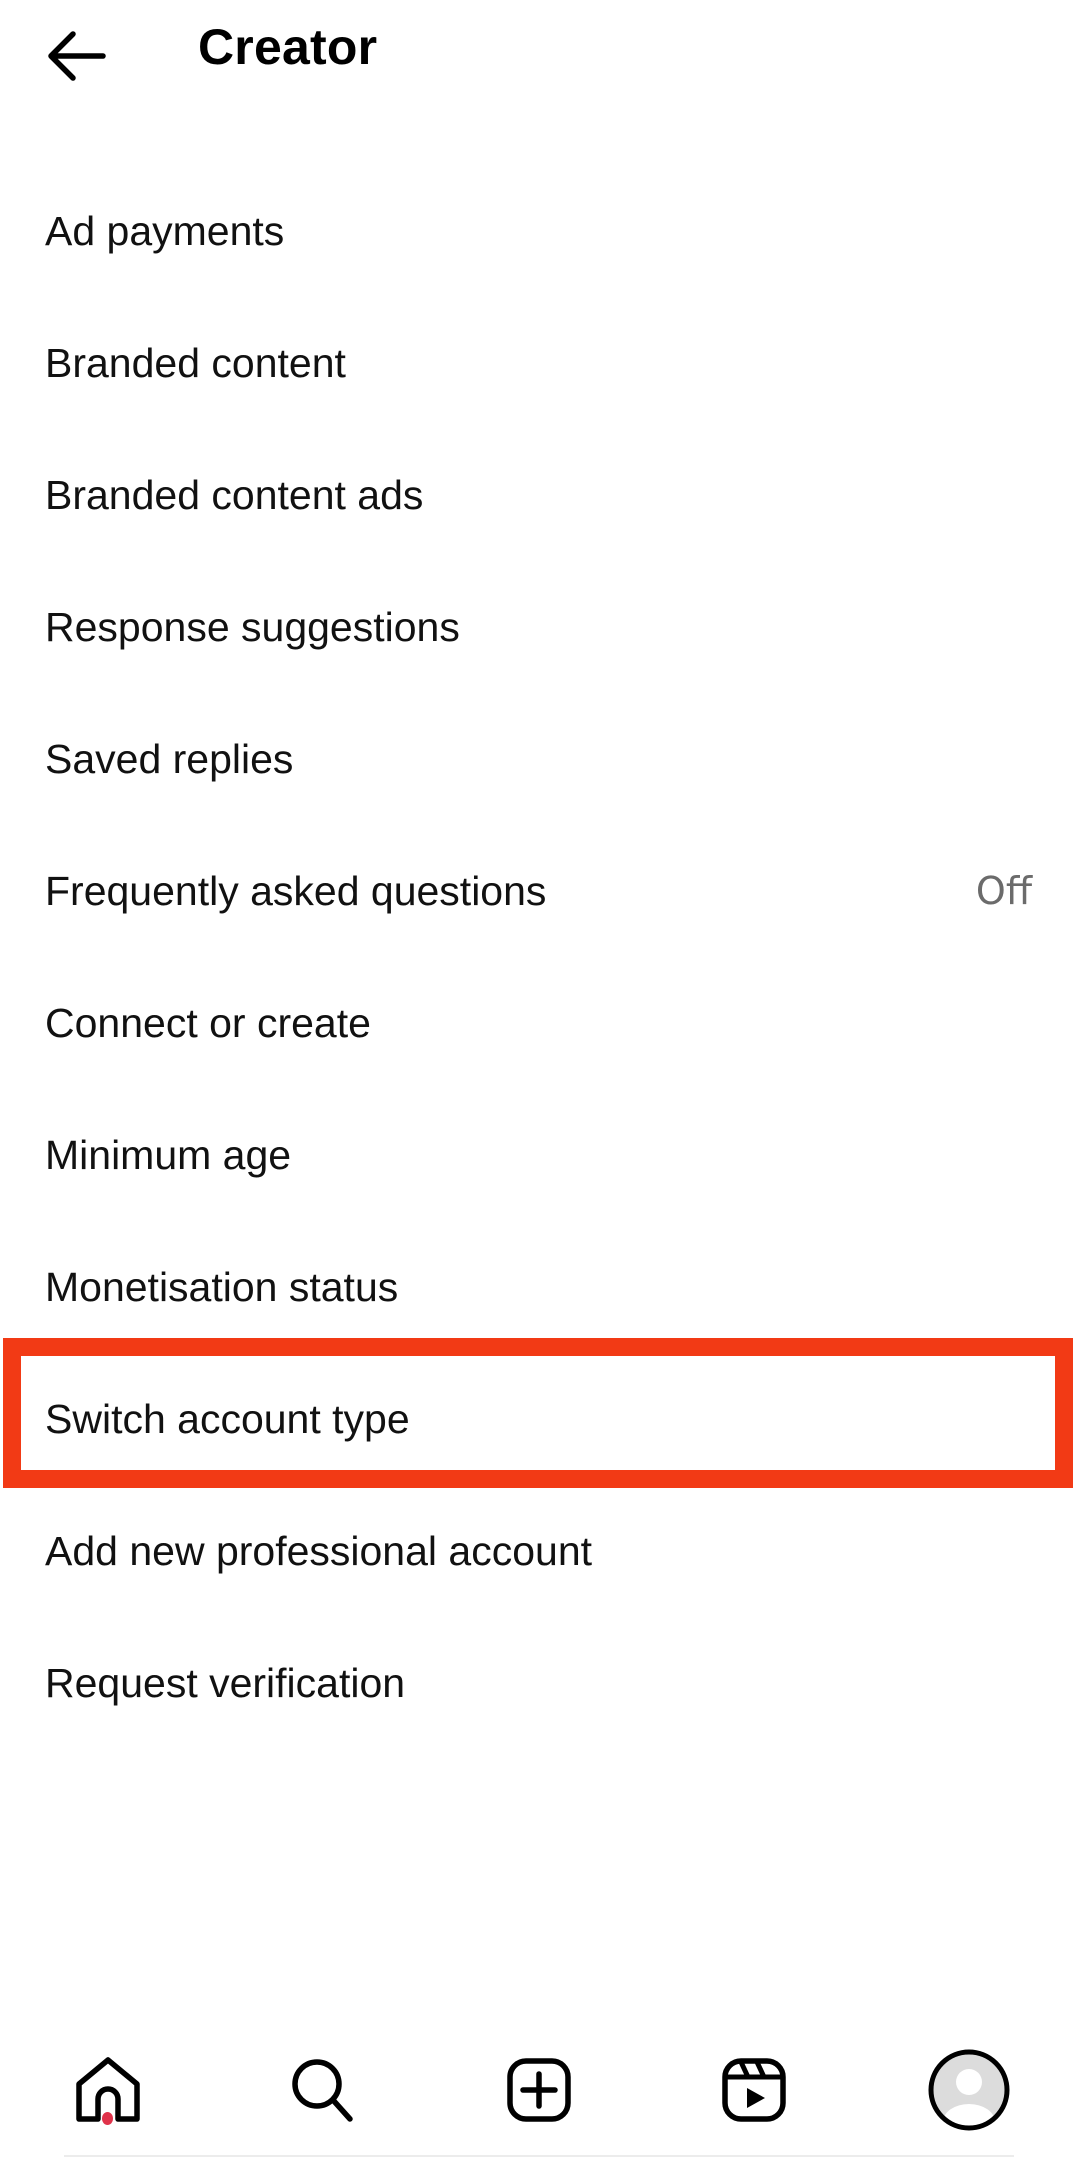  Describe the element at coordinates (1003, 891) in the screenshot. I see `faq-status-value: Off` at that location.